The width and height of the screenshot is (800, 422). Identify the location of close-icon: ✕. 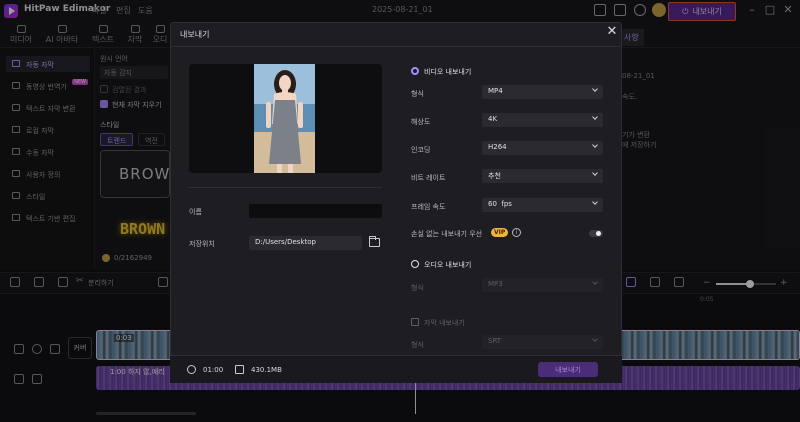
(612, 32).